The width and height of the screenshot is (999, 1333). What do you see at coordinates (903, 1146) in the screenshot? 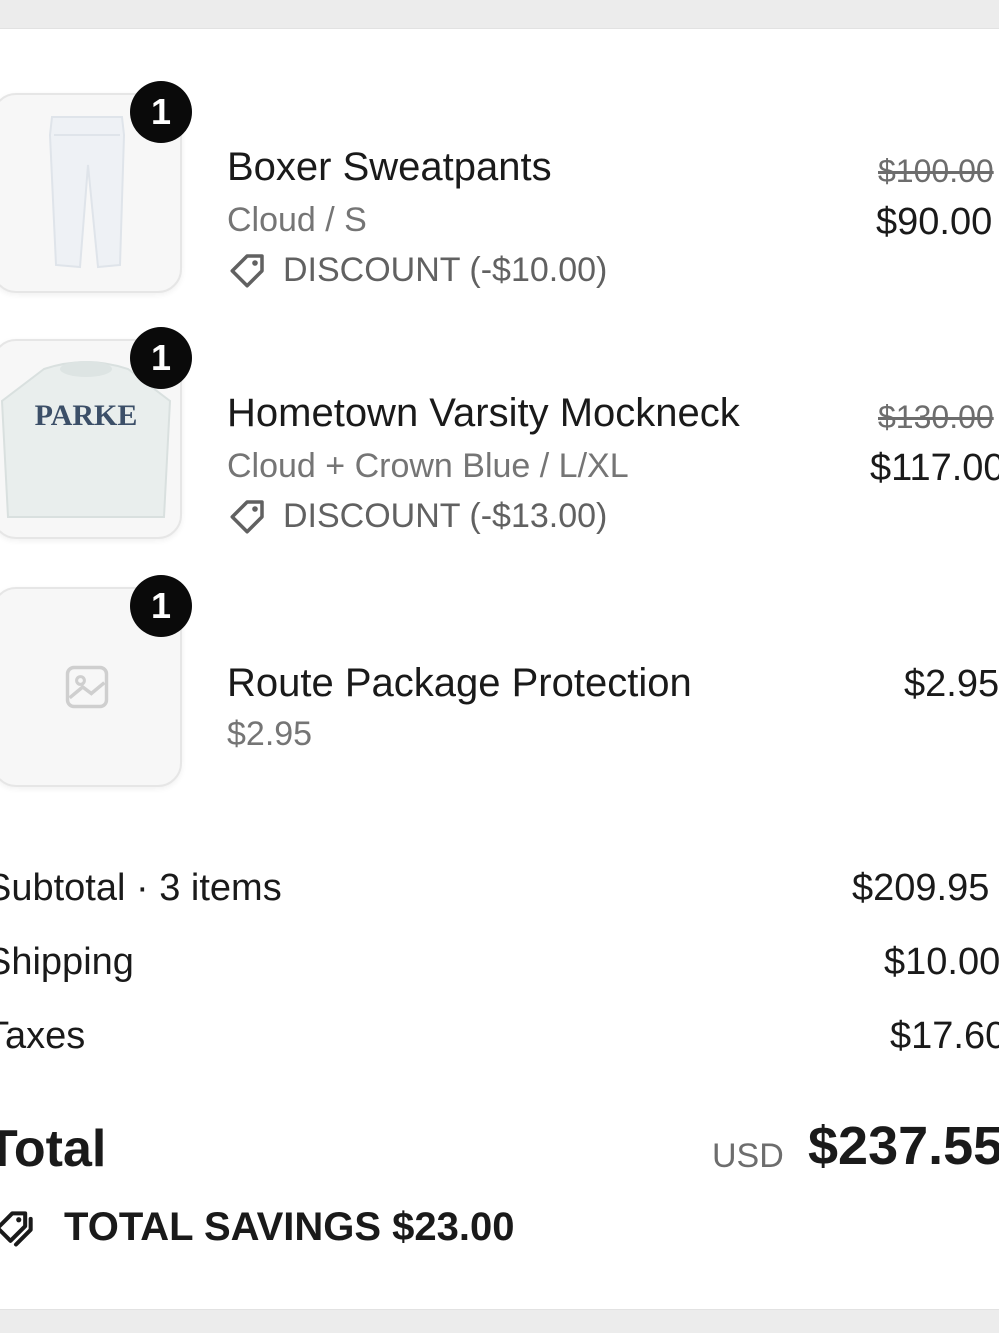
I see `total-value: $237.55` at bounding box center [903, 1146].